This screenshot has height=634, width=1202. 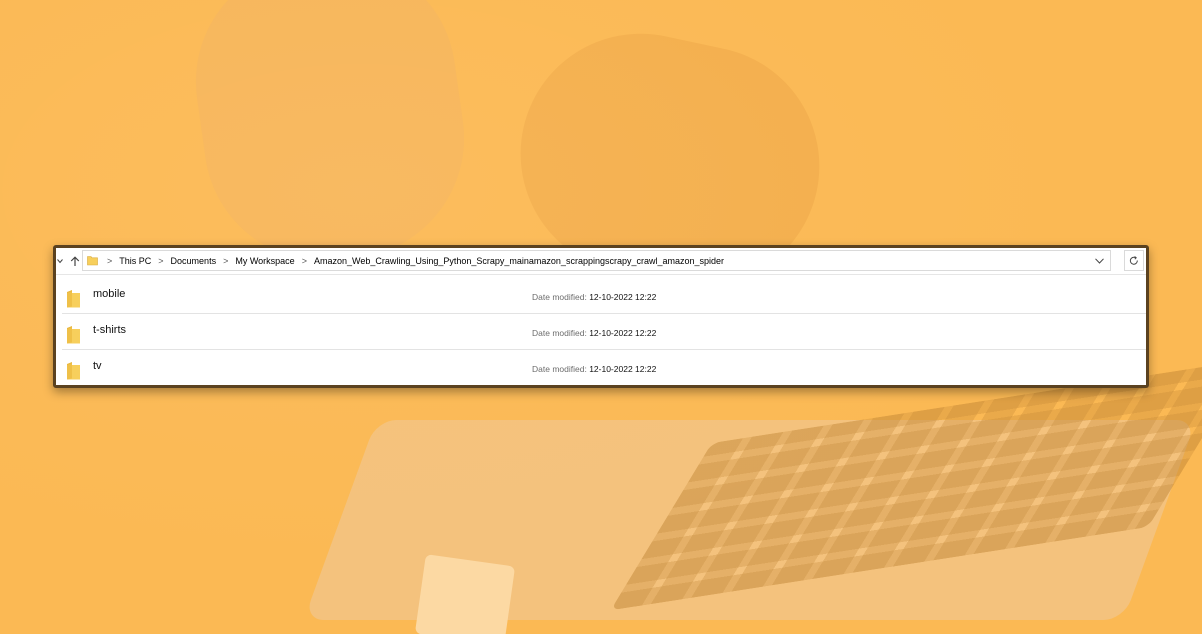 I want to click on refresh-button, so click(x=1134, y=260).